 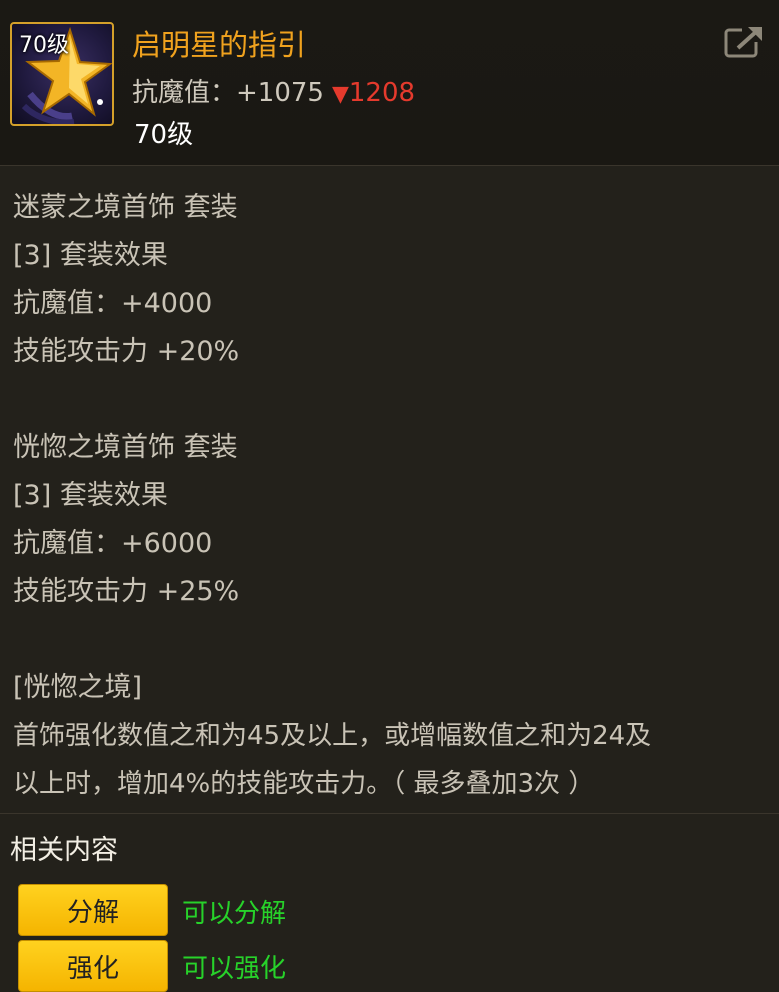 I want to click on special-effect-text: 首饰强化数值之和为45及以上，或增幅数值之和为24及, so click(x=332, y=736).